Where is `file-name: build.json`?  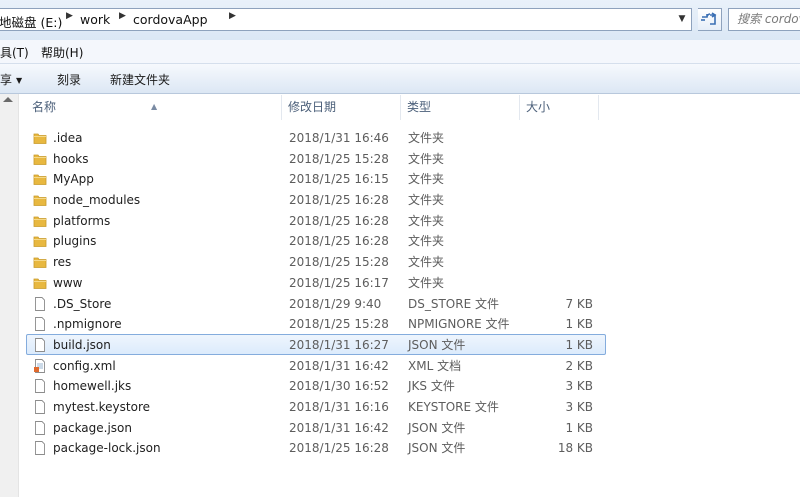 file-name: build.json is located at coordinates (82, 344).